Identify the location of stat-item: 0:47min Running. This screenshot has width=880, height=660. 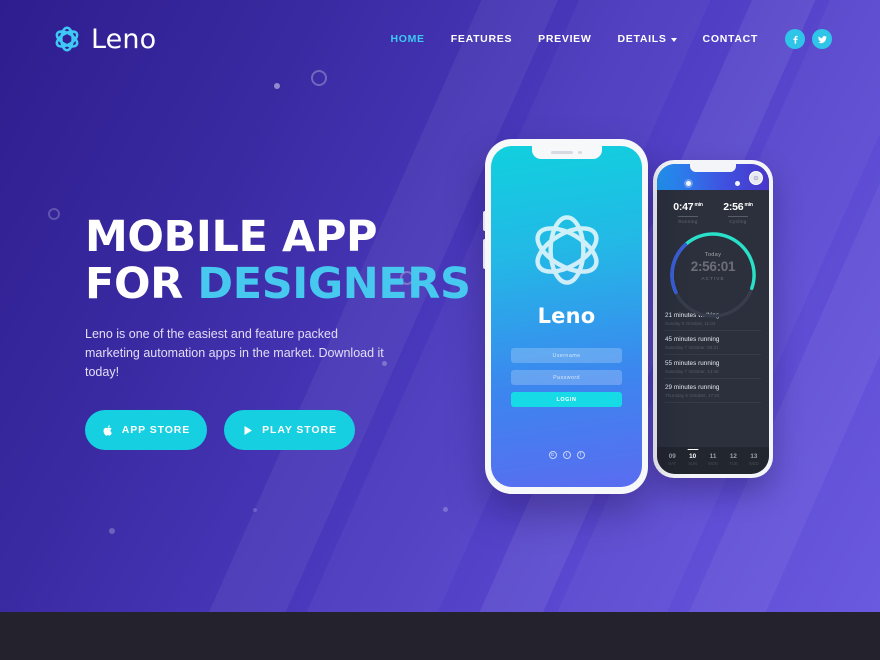
(688, 212).